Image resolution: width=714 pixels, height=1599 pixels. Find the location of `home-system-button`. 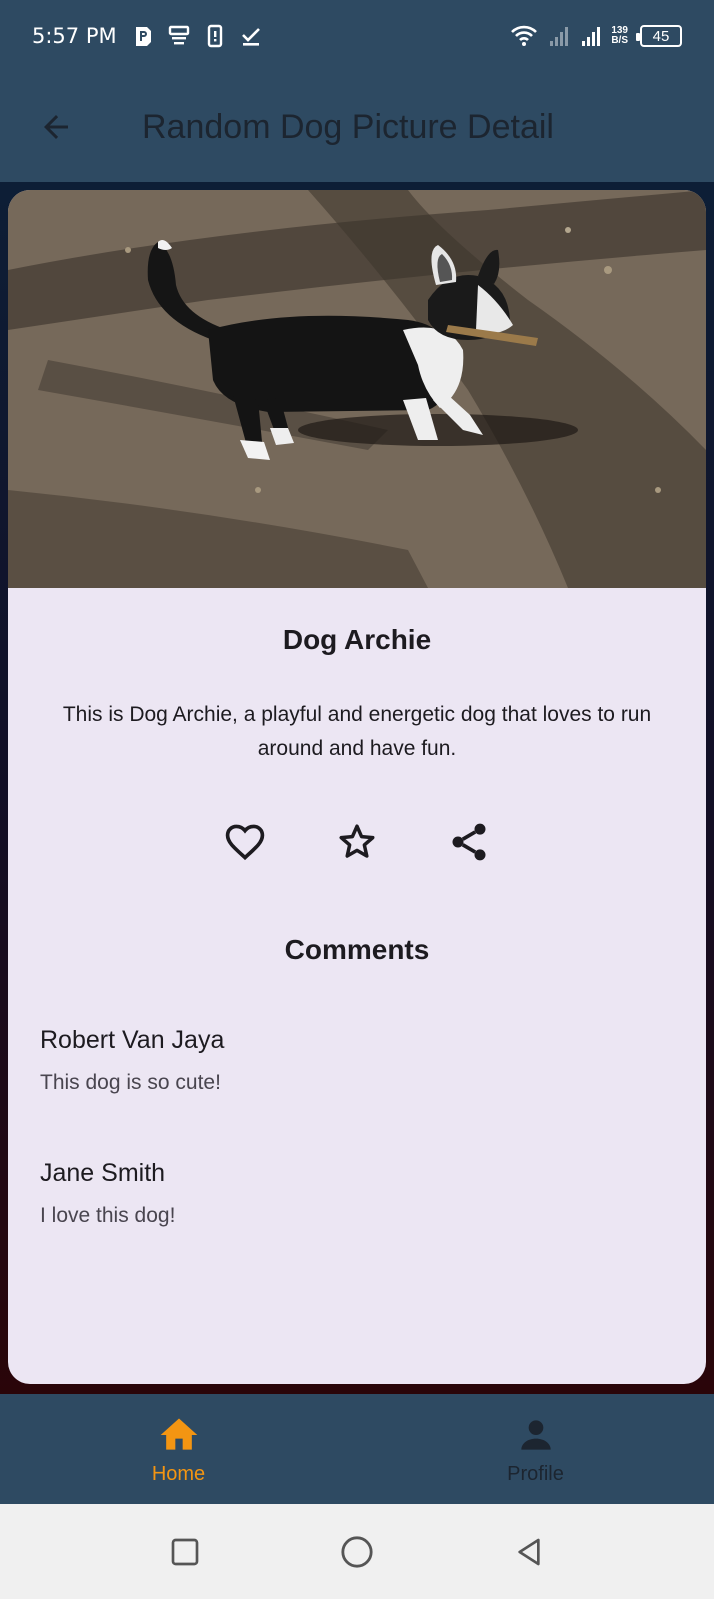

home-system-button is located at coordinates (357, 1552).